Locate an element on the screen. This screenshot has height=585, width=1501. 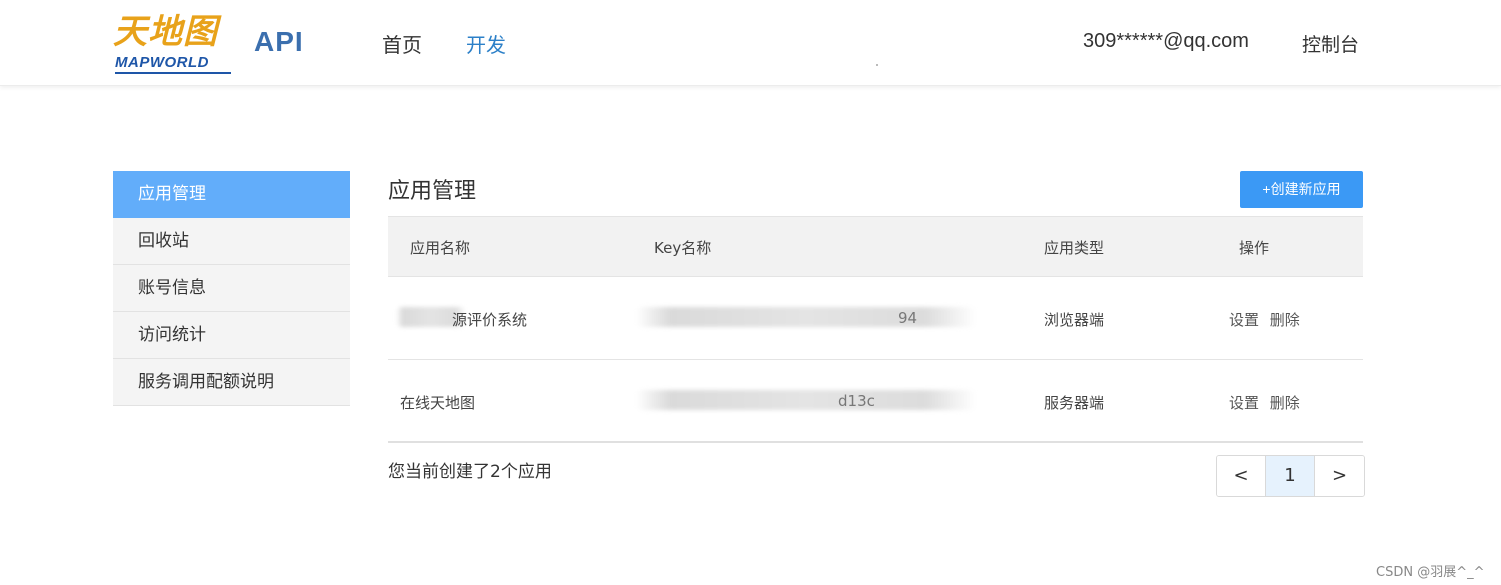
page-number-button: 1 is located at coordinates (1290, 476).